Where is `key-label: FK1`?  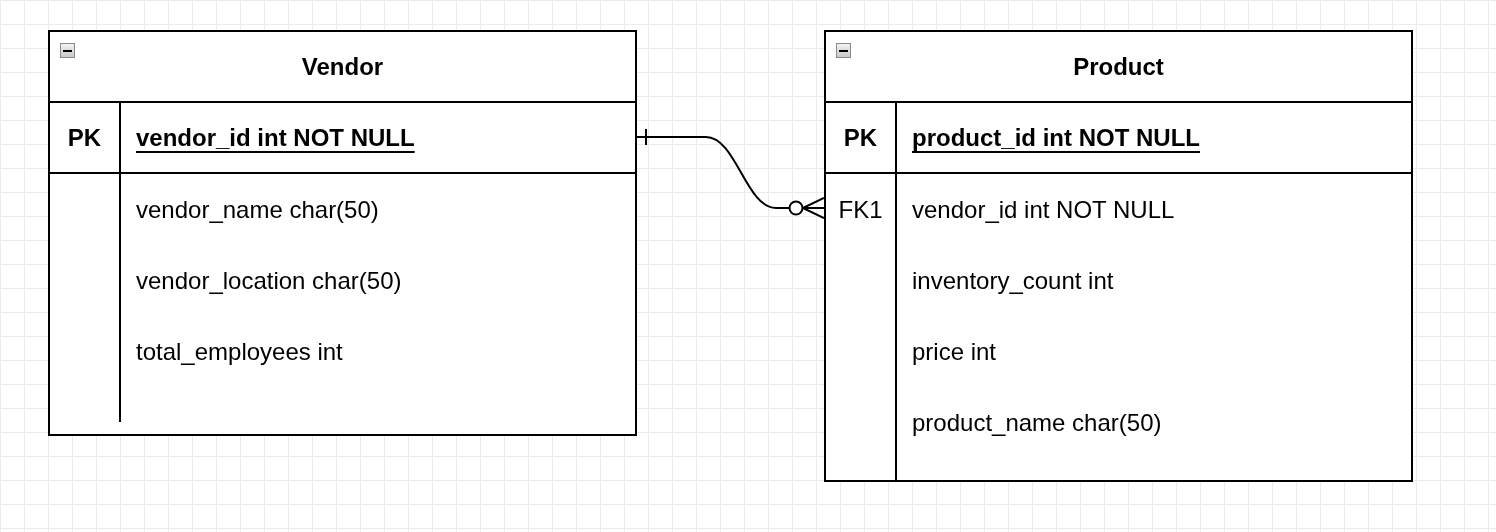 key-label: FK1 is located at coordinates (860, 209).